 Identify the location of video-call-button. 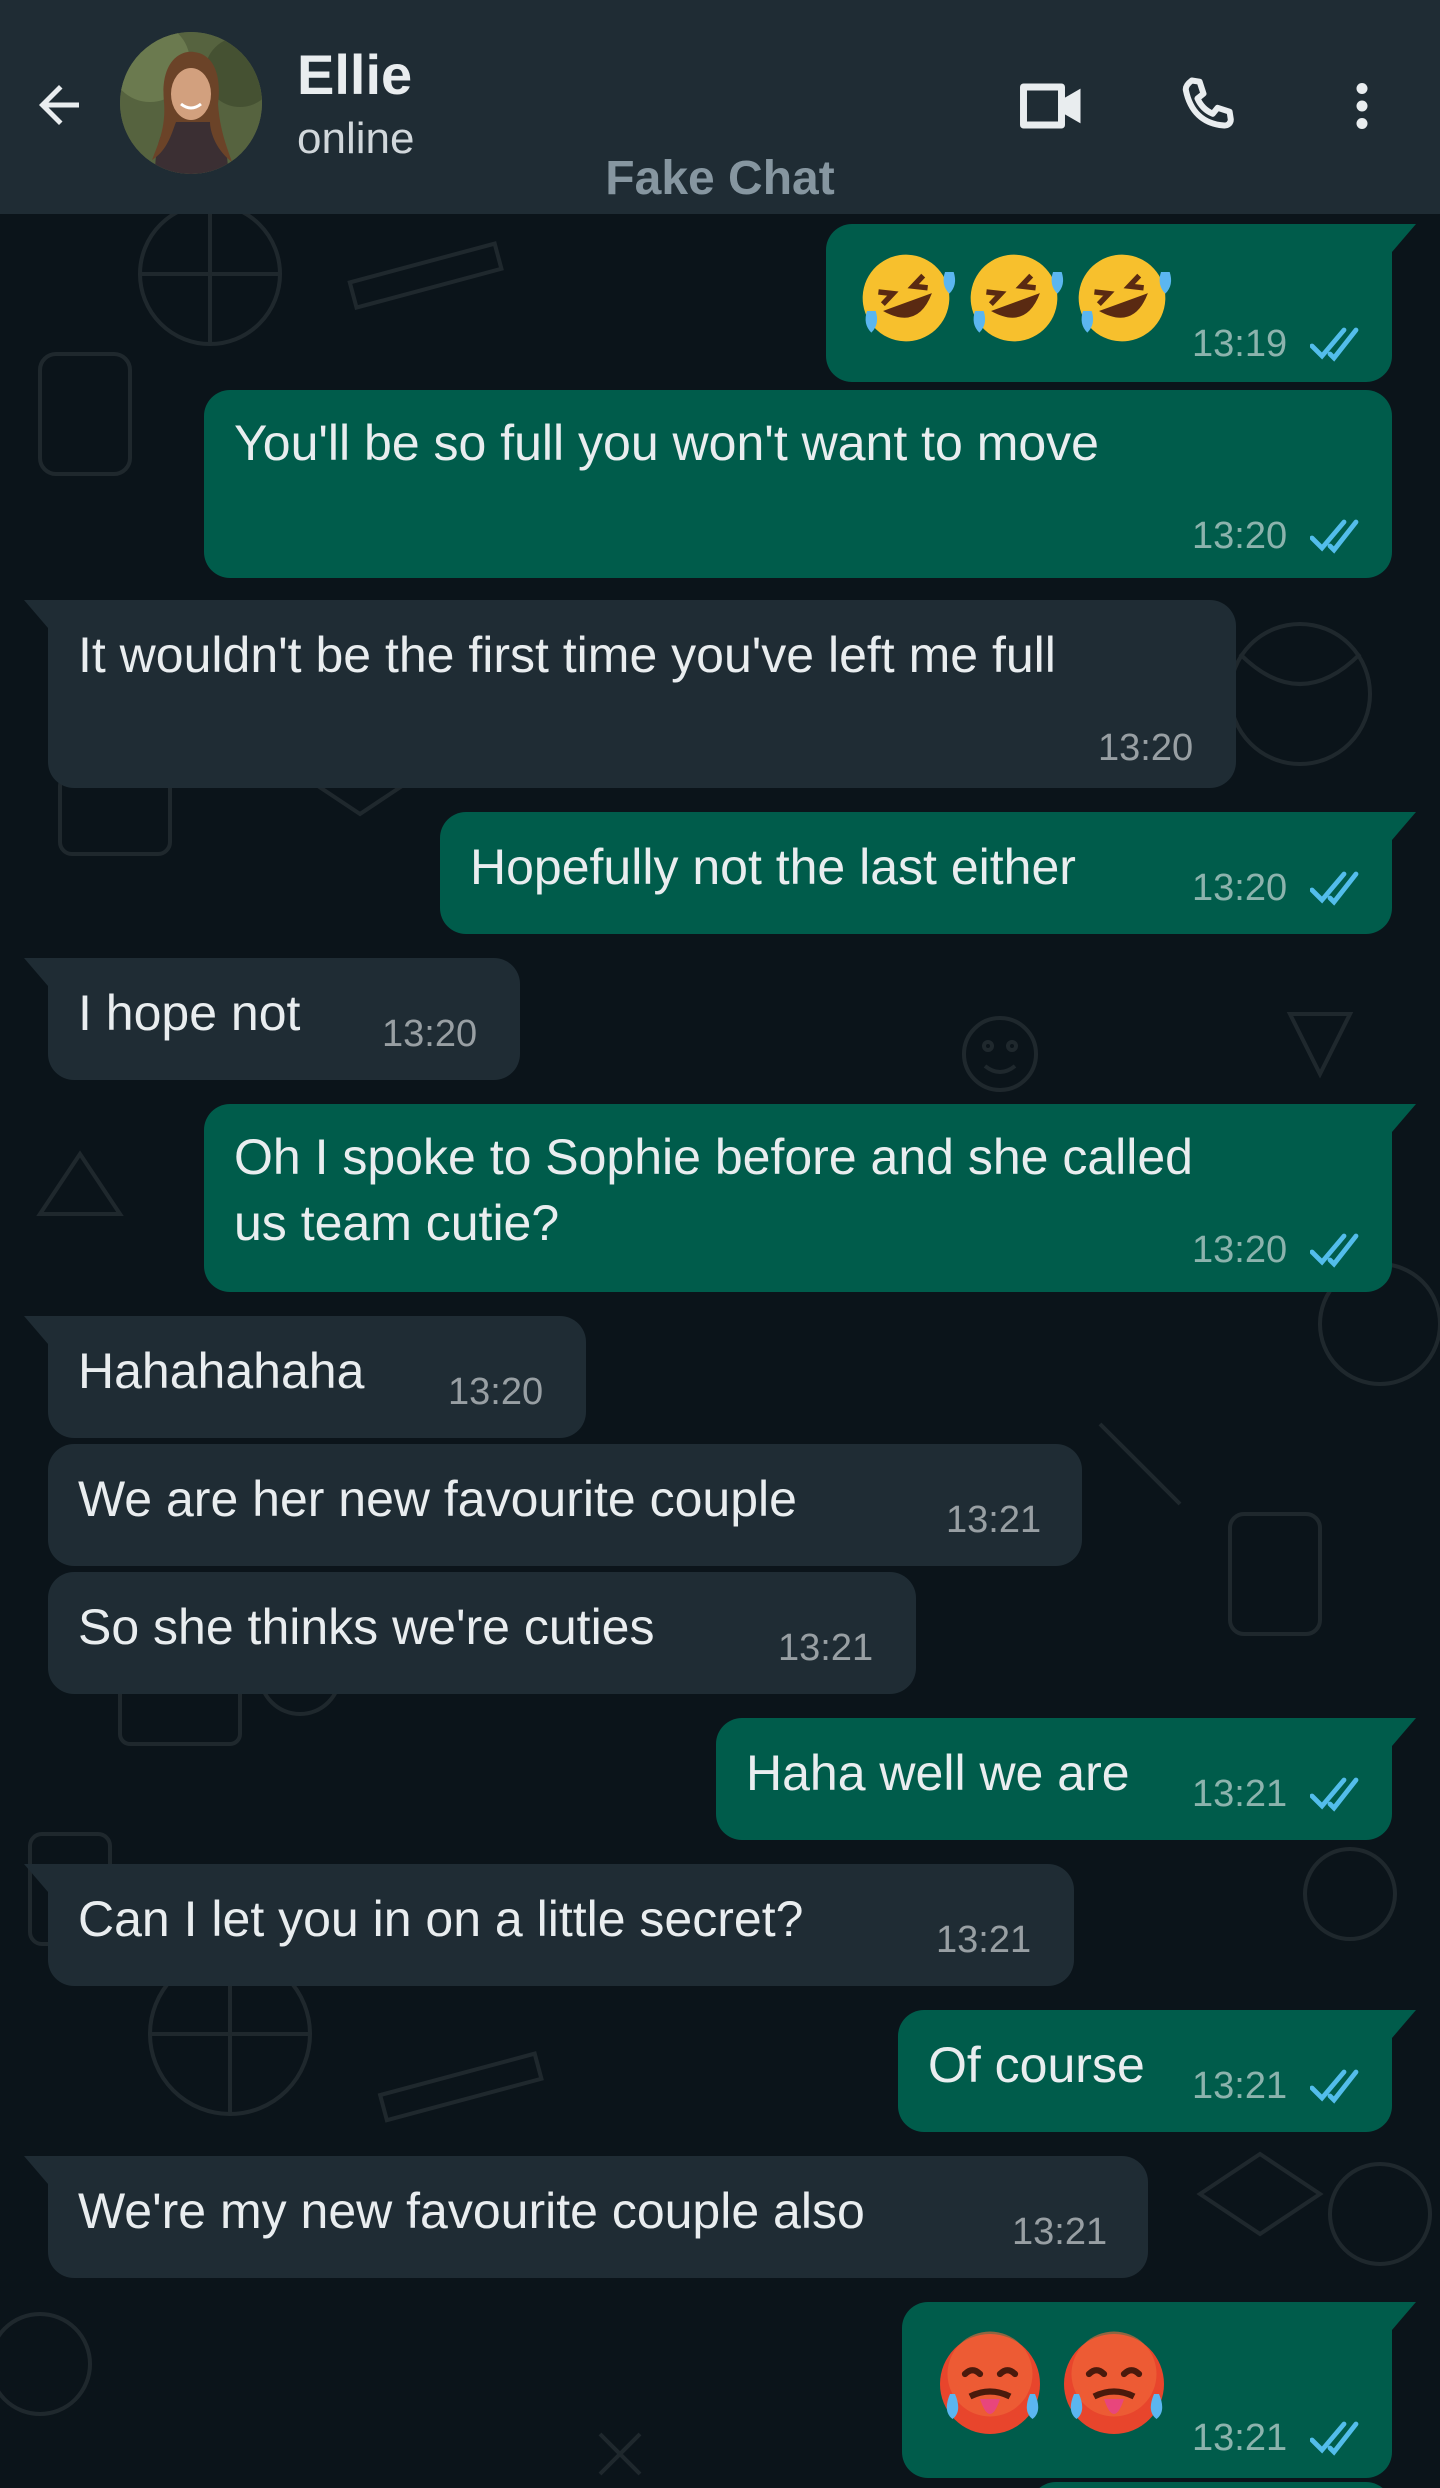
(1052, 106).